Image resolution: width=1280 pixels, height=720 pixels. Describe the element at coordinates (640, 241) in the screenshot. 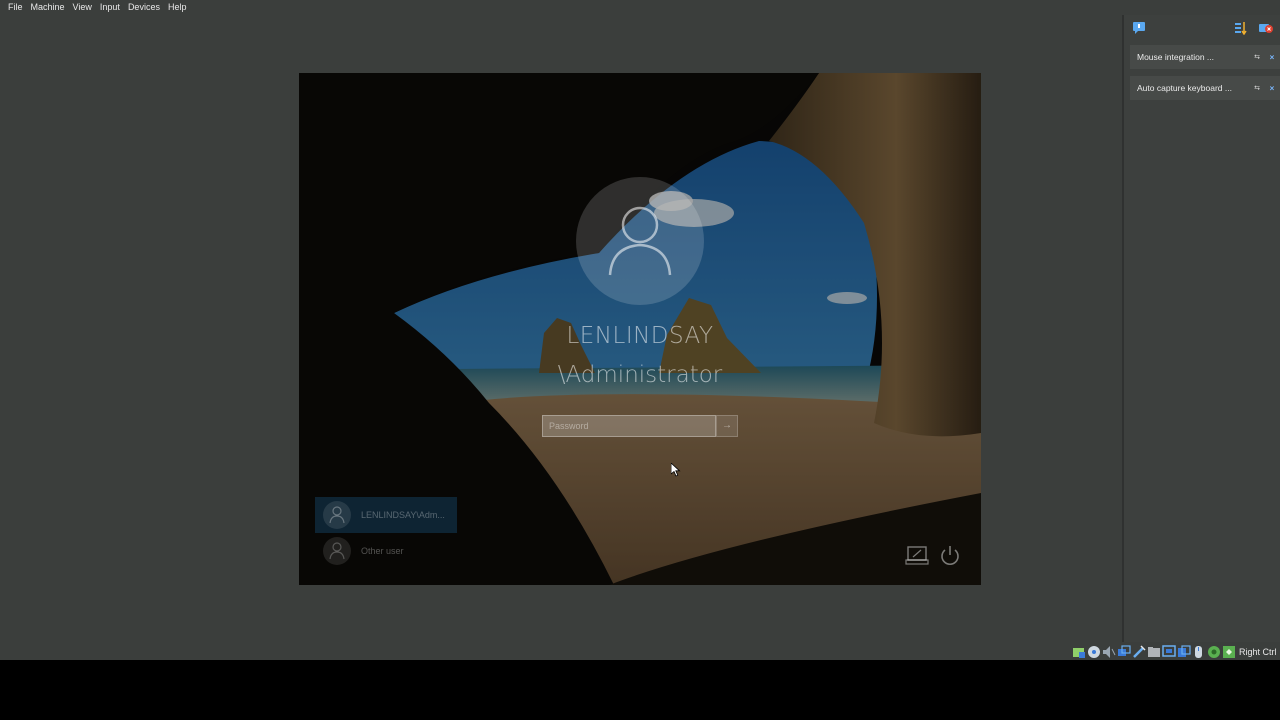

I see `user-avatar-icon` at that location.